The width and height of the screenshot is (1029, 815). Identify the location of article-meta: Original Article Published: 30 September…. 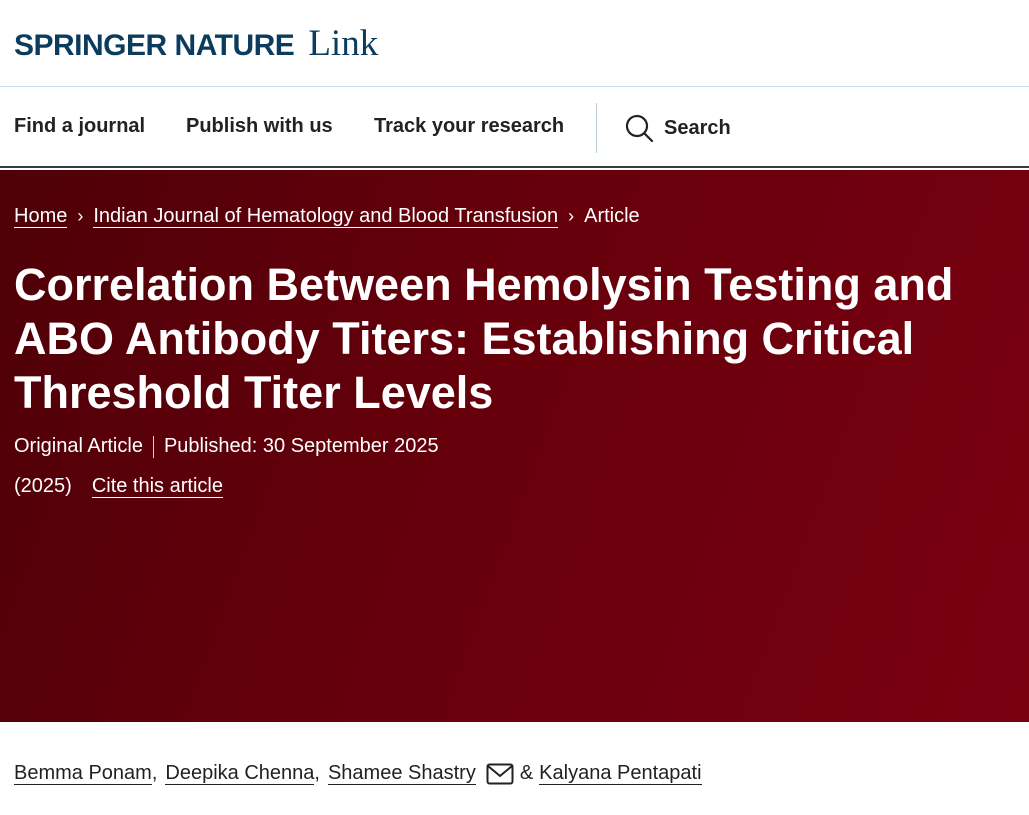
(226, 446).